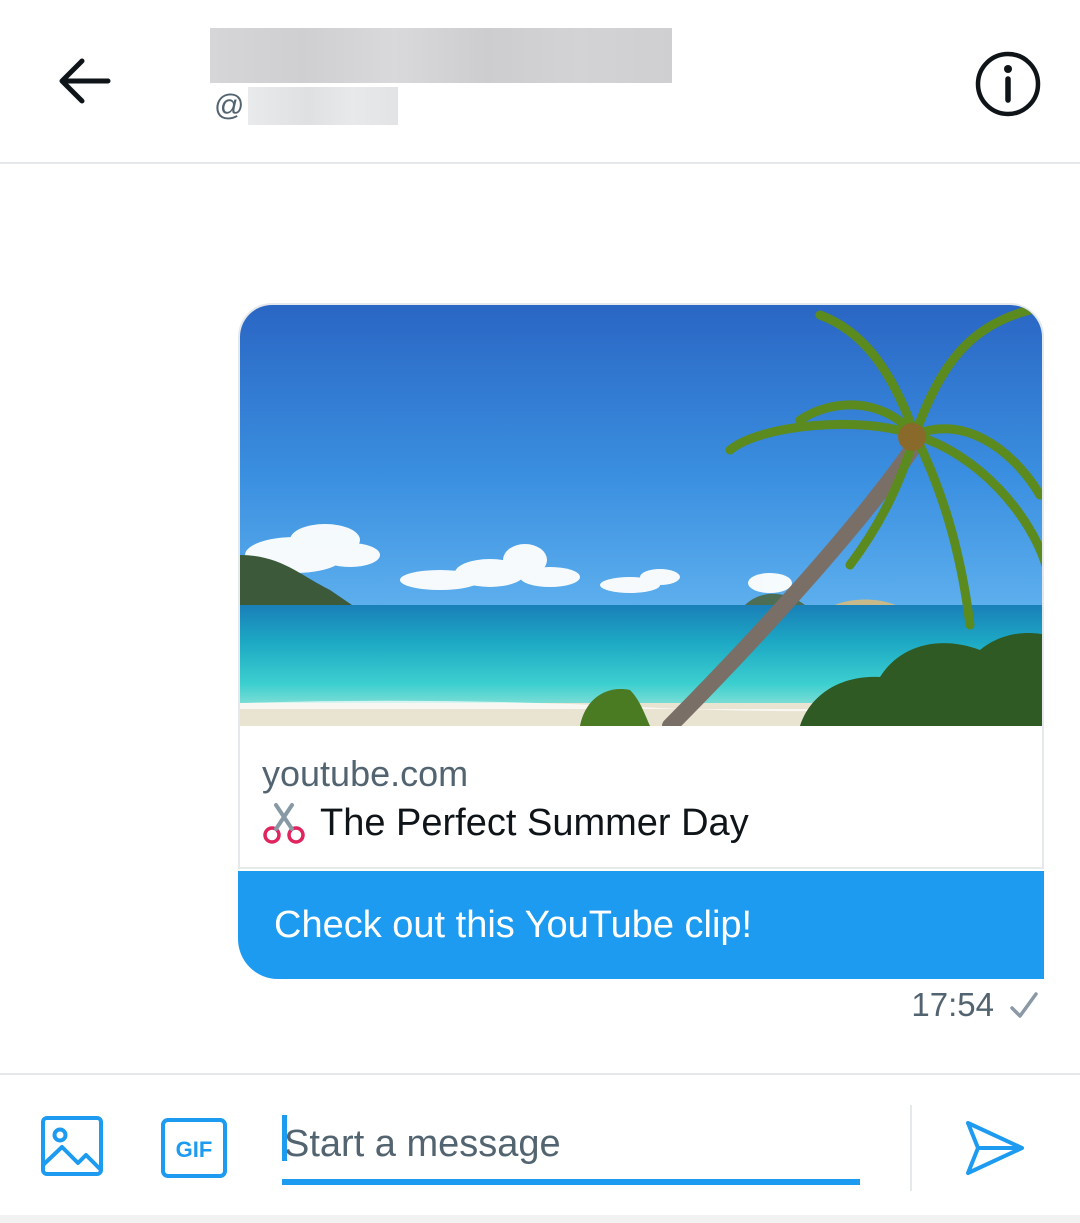 This screenshot has width=1080, height=1223. I want to click on bottom-edge, so click(540, 1219).